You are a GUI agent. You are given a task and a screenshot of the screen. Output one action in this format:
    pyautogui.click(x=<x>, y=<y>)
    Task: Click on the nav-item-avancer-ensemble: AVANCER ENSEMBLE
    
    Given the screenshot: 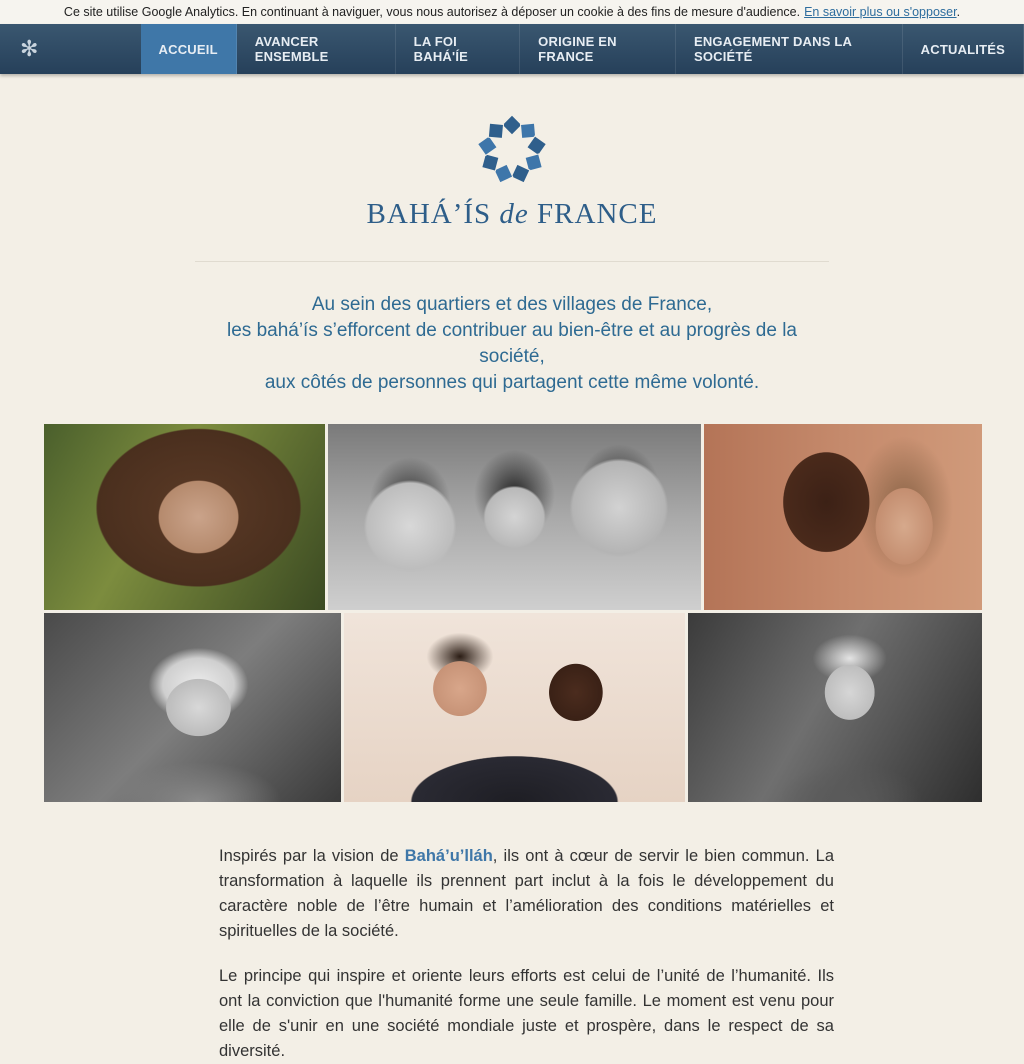 What is the action you would take?
    pyautogui.click(x=316, y=49)
    